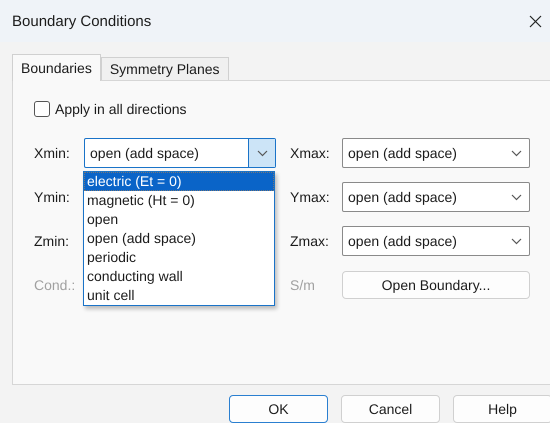 This screenshot has height=423, width=550. Describe the element at coordinates (179, 295) in the screenshot. I see `dropdown-option: unit cell` at that location.